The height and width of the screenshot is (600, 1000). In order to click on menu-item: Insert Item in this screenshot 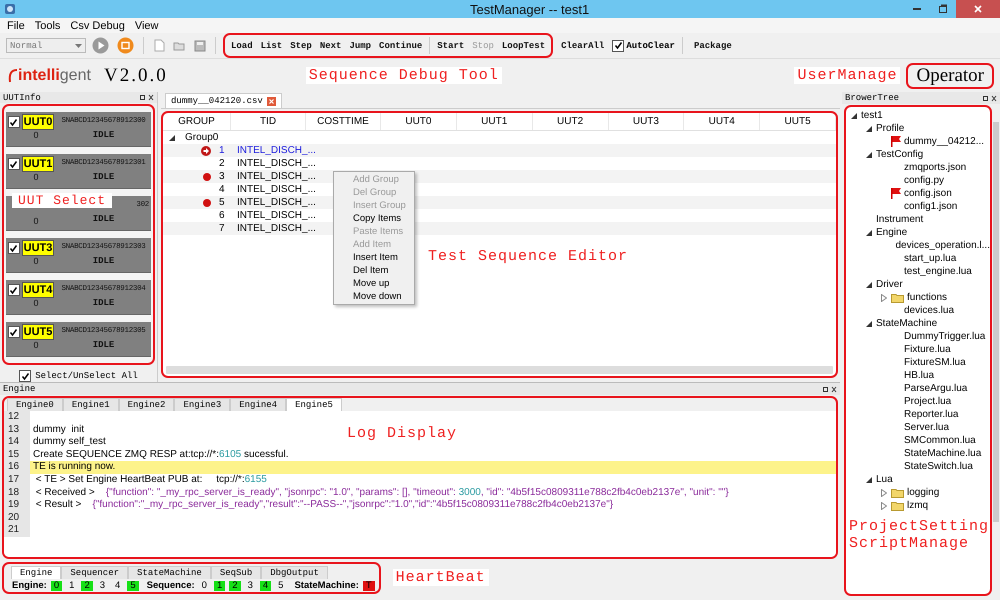, I will do `click(374, 257)`.